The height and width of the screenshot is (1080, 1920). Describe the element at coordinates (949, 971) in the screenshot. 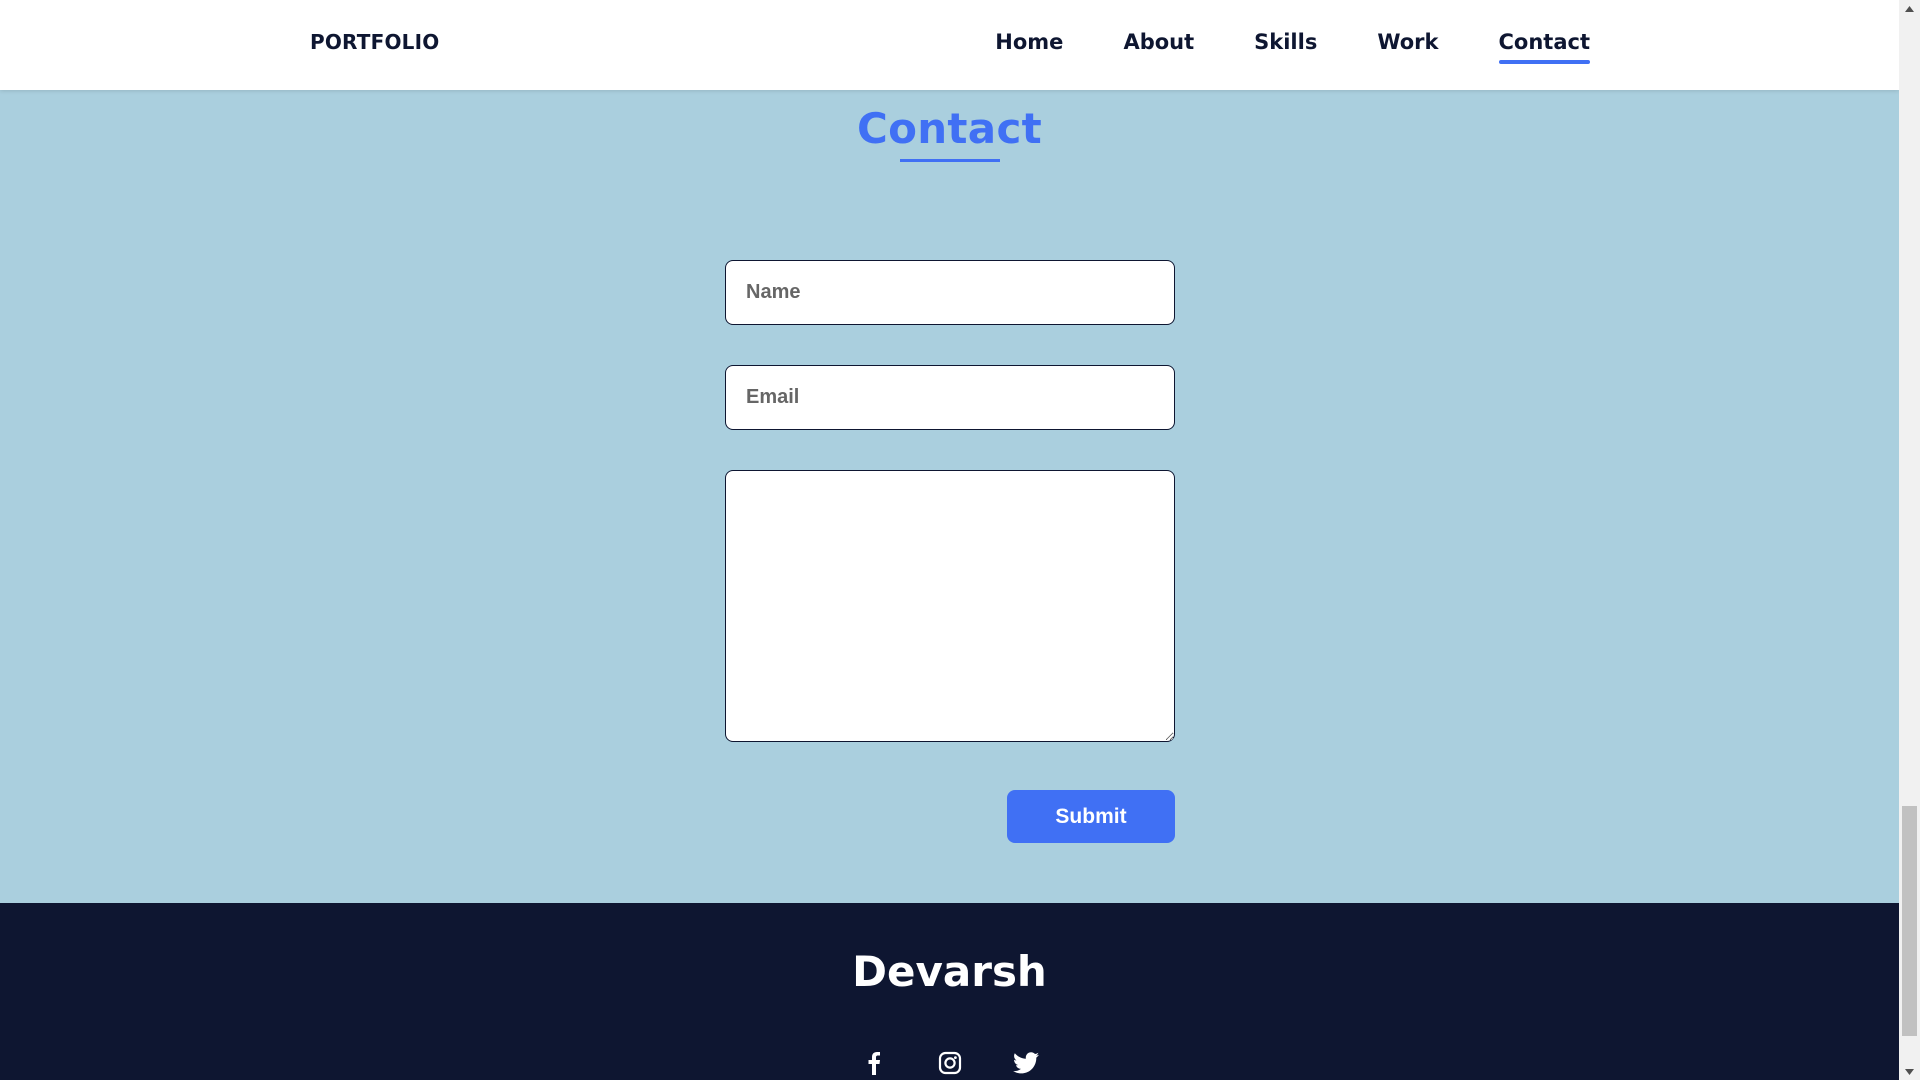

I see `footer-name: Devarsh` at that location.